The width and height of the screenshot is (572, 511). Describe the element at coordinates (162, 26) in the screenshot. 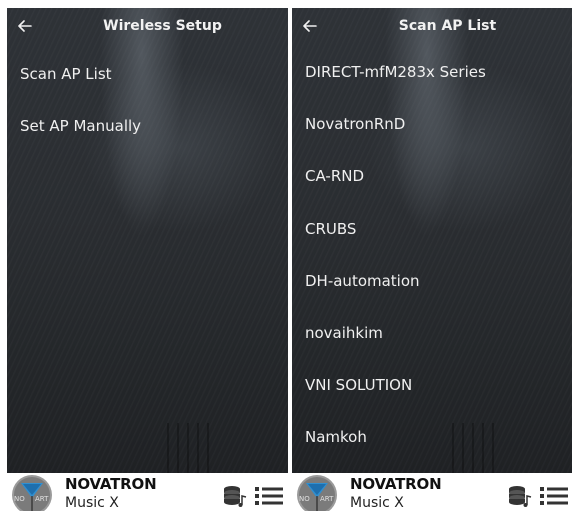

I see `page-title: Wireless Setup` at that location.